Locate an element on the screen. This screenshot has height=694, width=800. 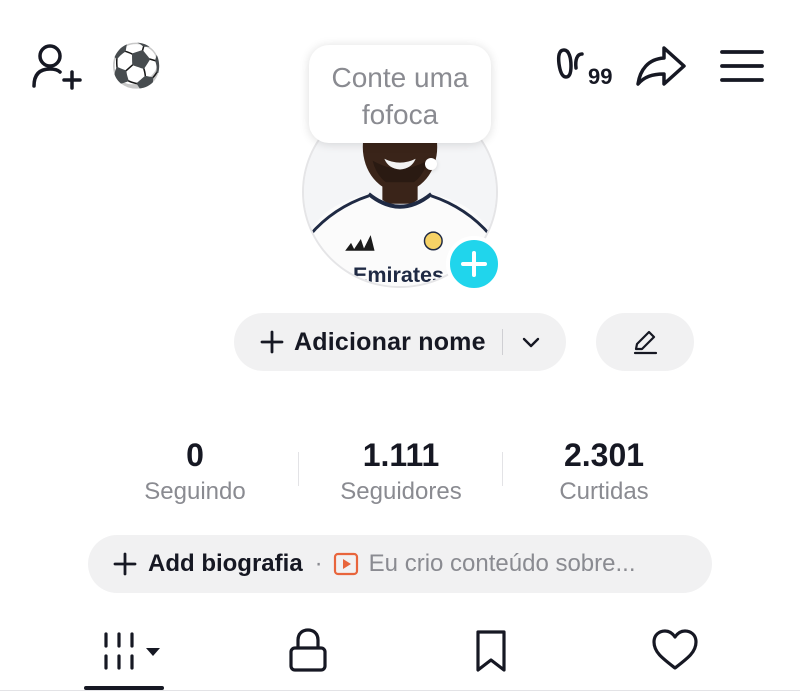
following-count: 0 is located at coordinates (195, 455).